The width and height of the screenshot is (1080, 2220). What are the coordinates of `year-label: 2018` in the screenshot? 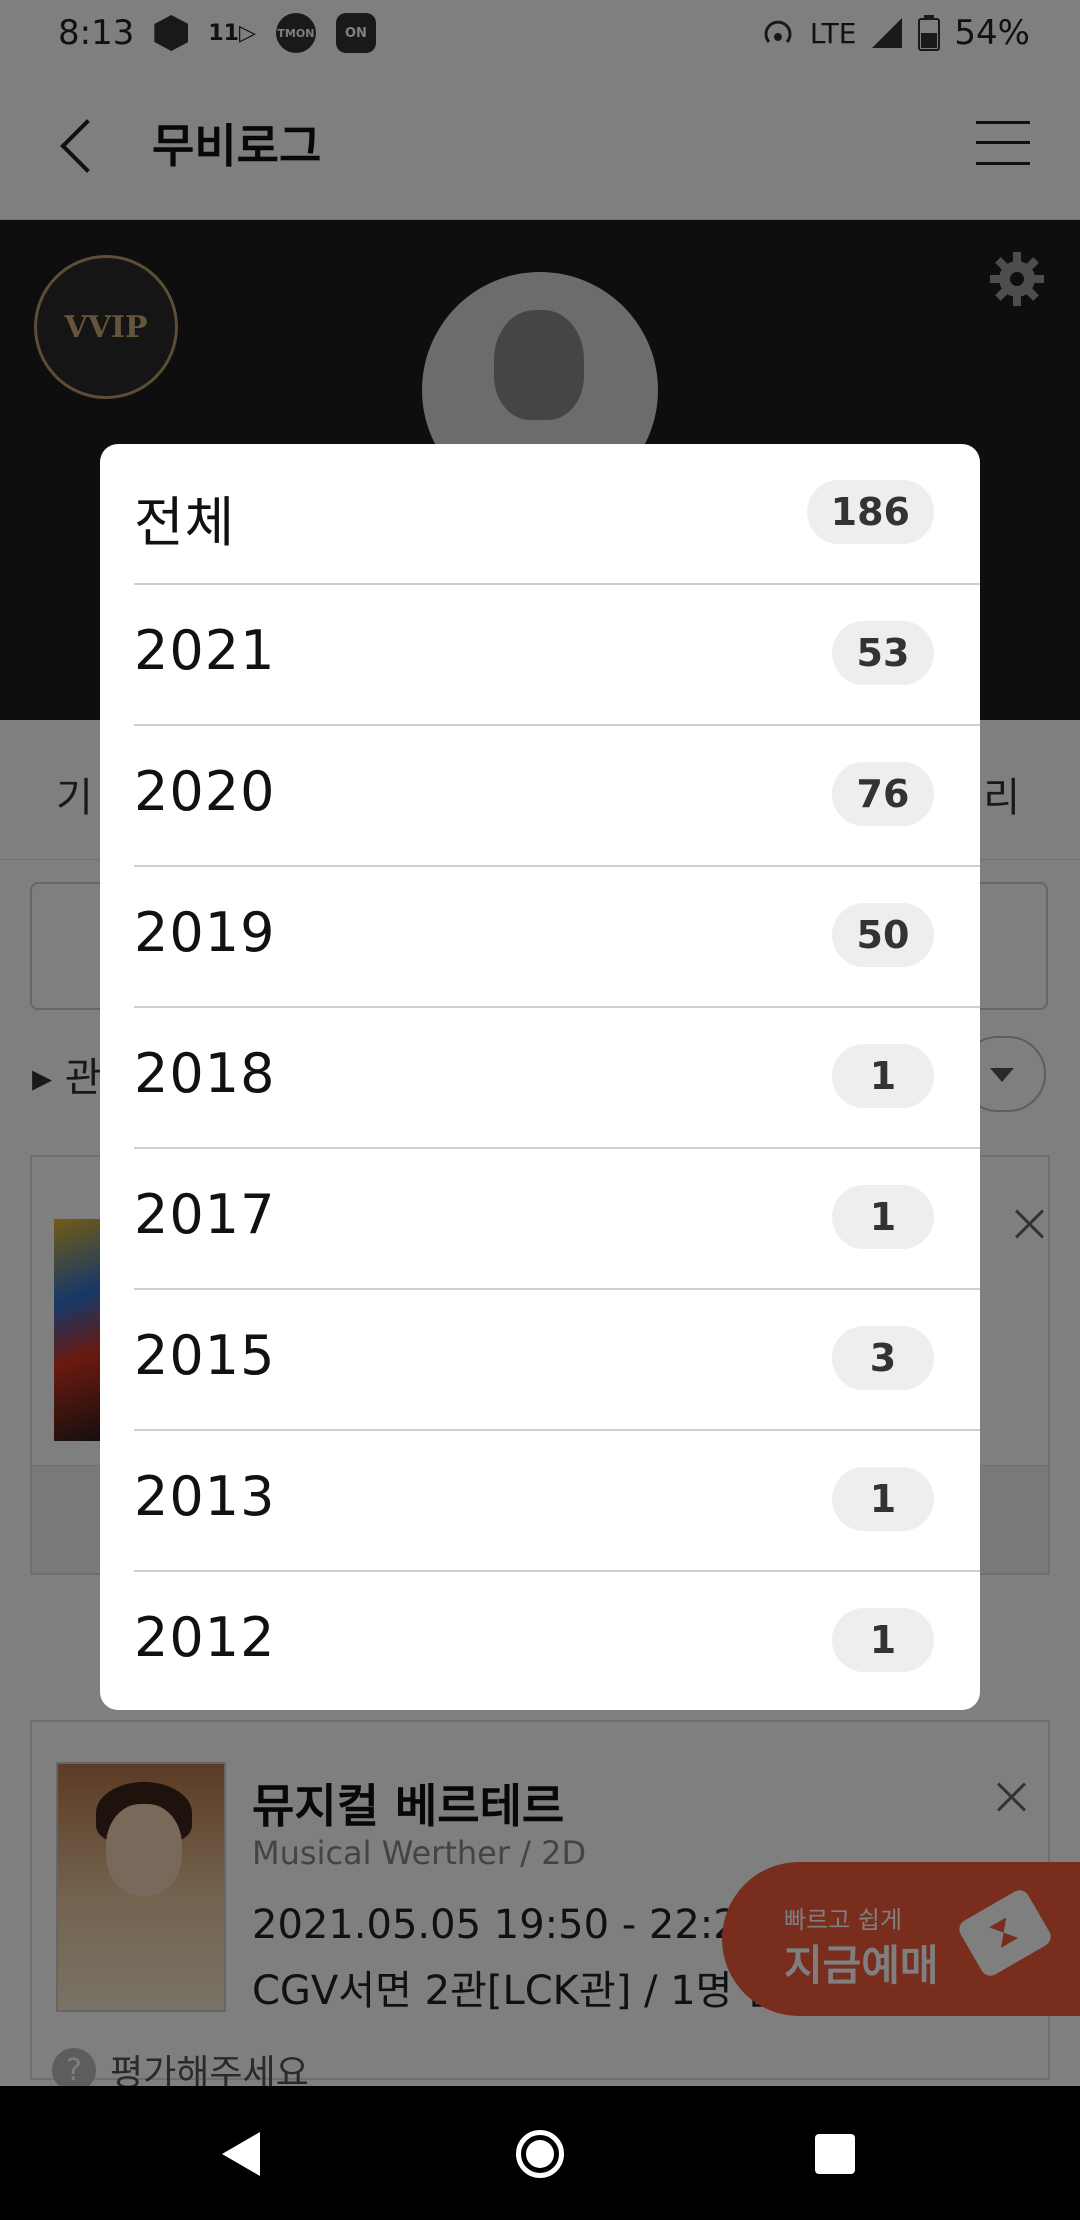 It's located at (205, 1073).